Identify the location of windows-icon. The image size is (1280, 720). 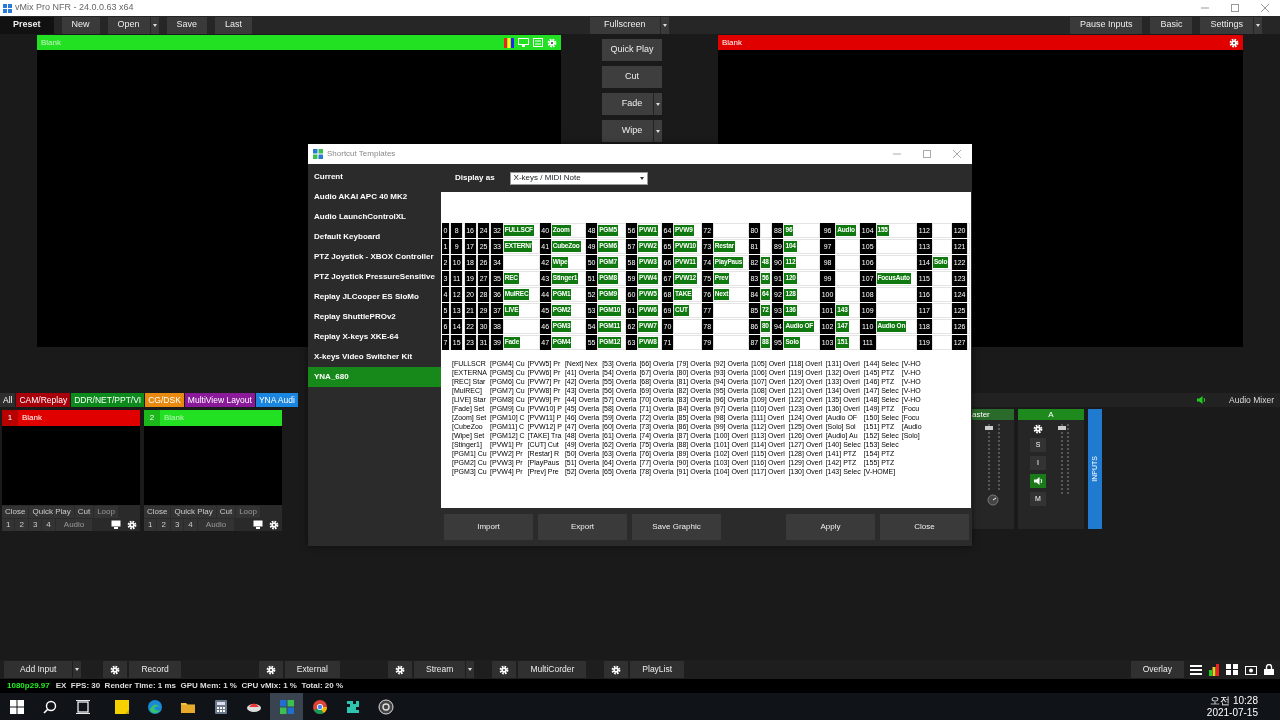
(16, 706).